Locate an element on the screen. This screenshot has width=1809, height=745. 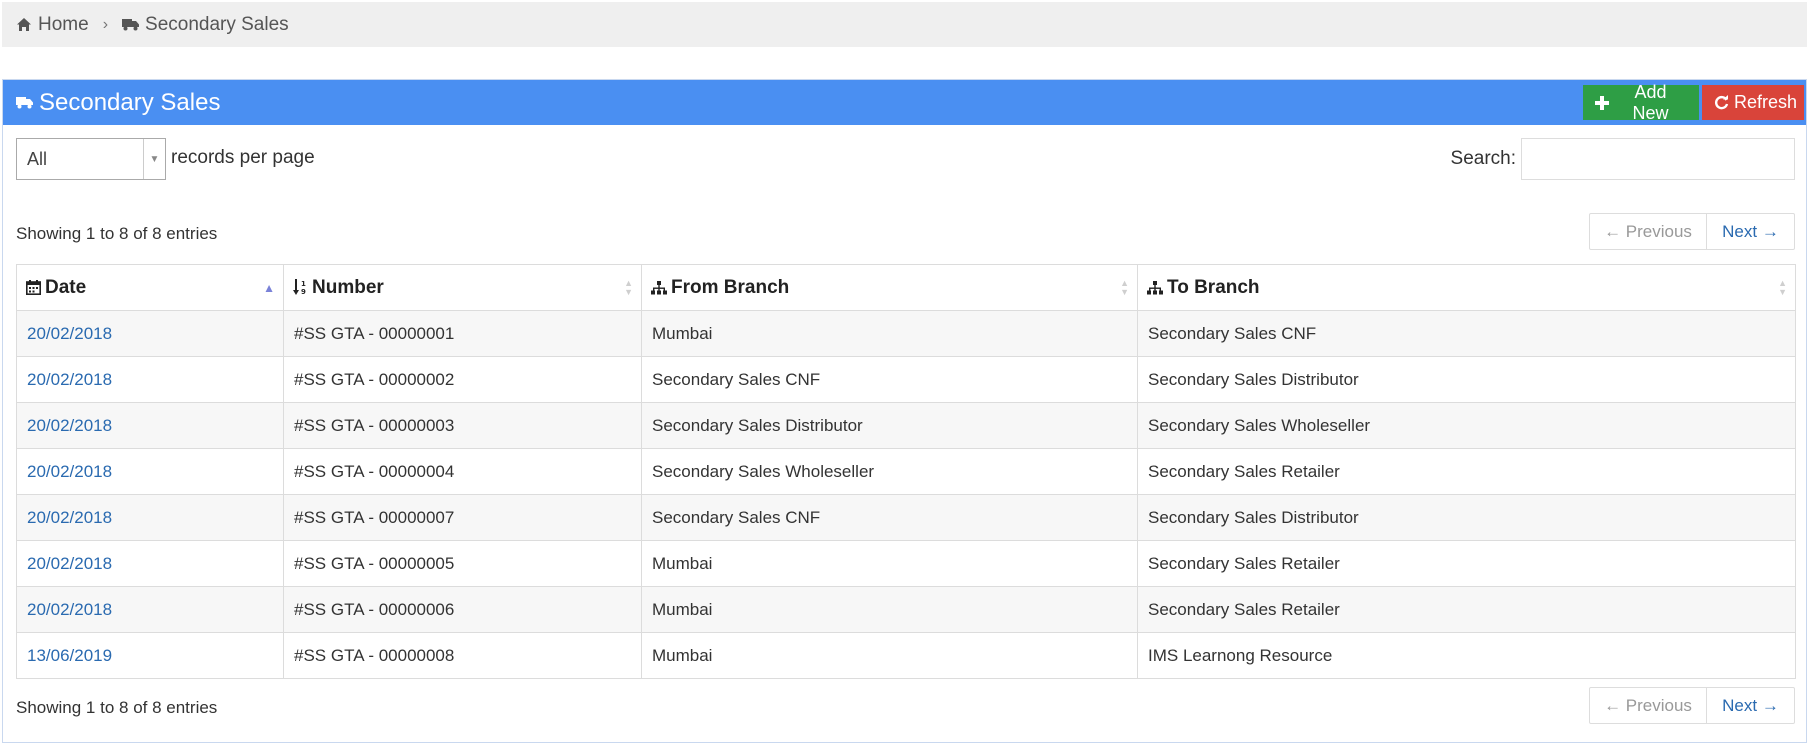
pagination-bottom: ← Previous Next → is located at coordinates (1692, 705).